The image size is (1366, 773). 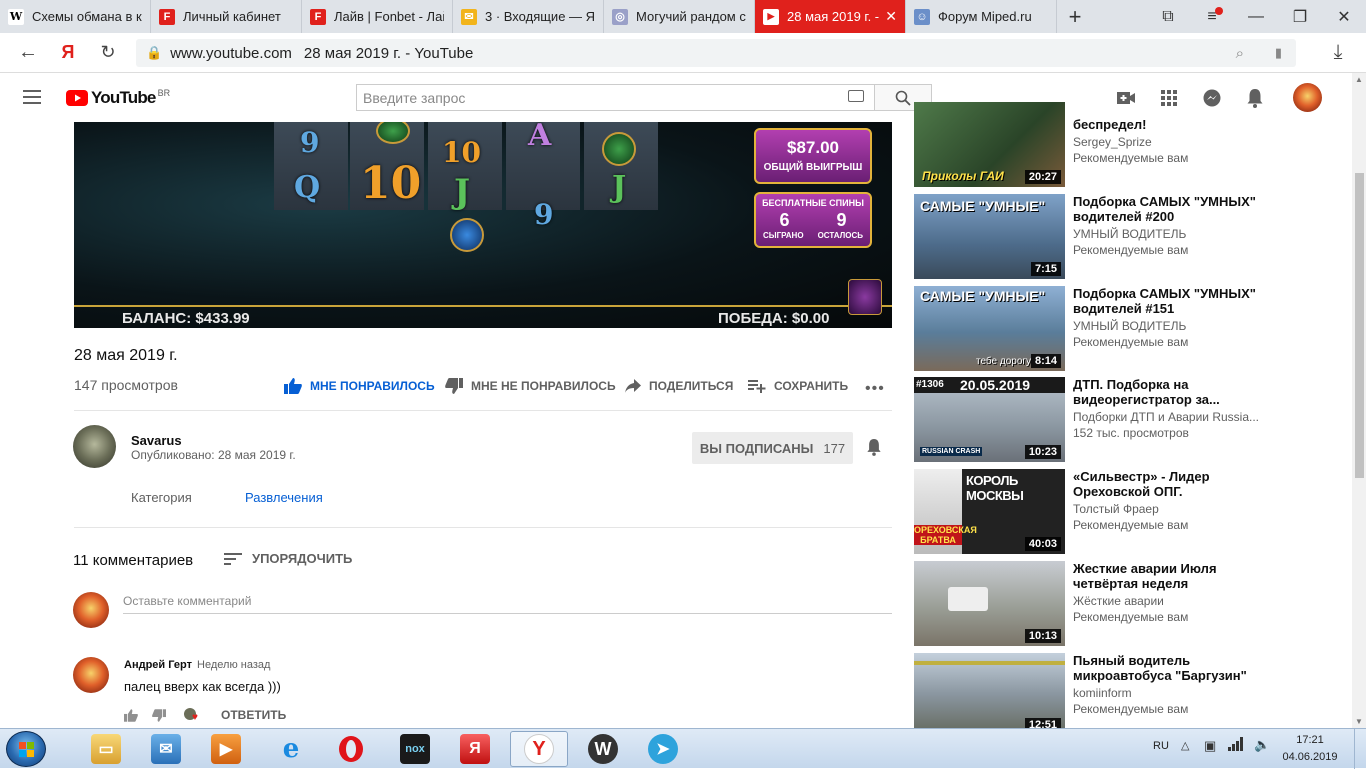 What do you see at coordinates (1168, 301) in the screenshot?
I see `video-title: Подборка САМЫХ "УМНЫХ" водителей #151` at bounding box center [1168, 301].